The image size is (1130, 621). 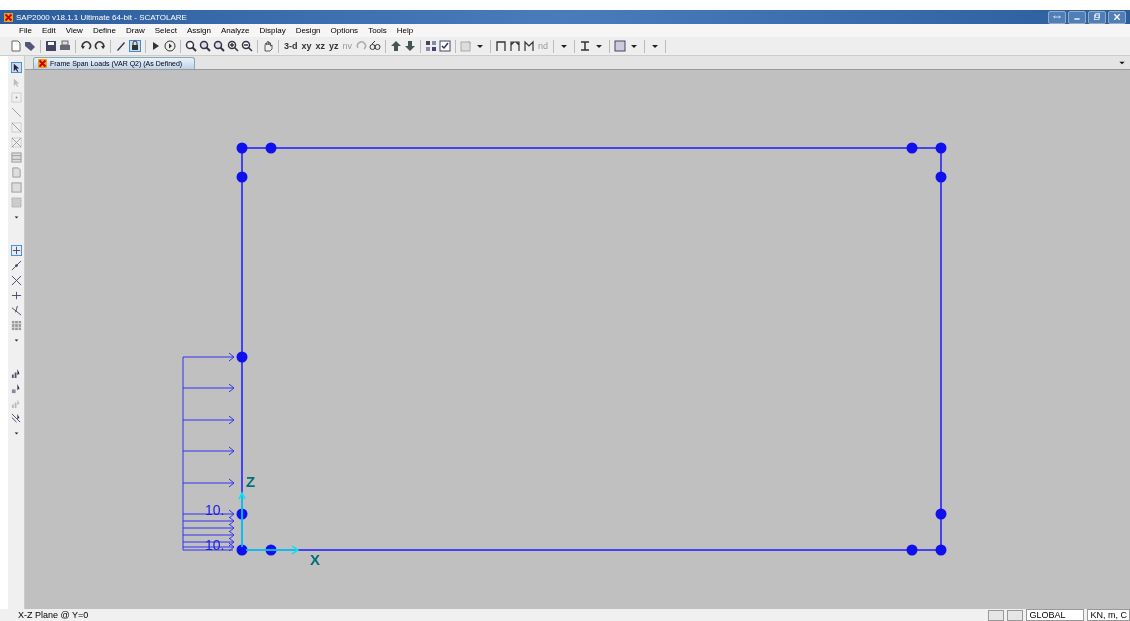 I want to click on menu-item: Help, so click(x=405, y=30).